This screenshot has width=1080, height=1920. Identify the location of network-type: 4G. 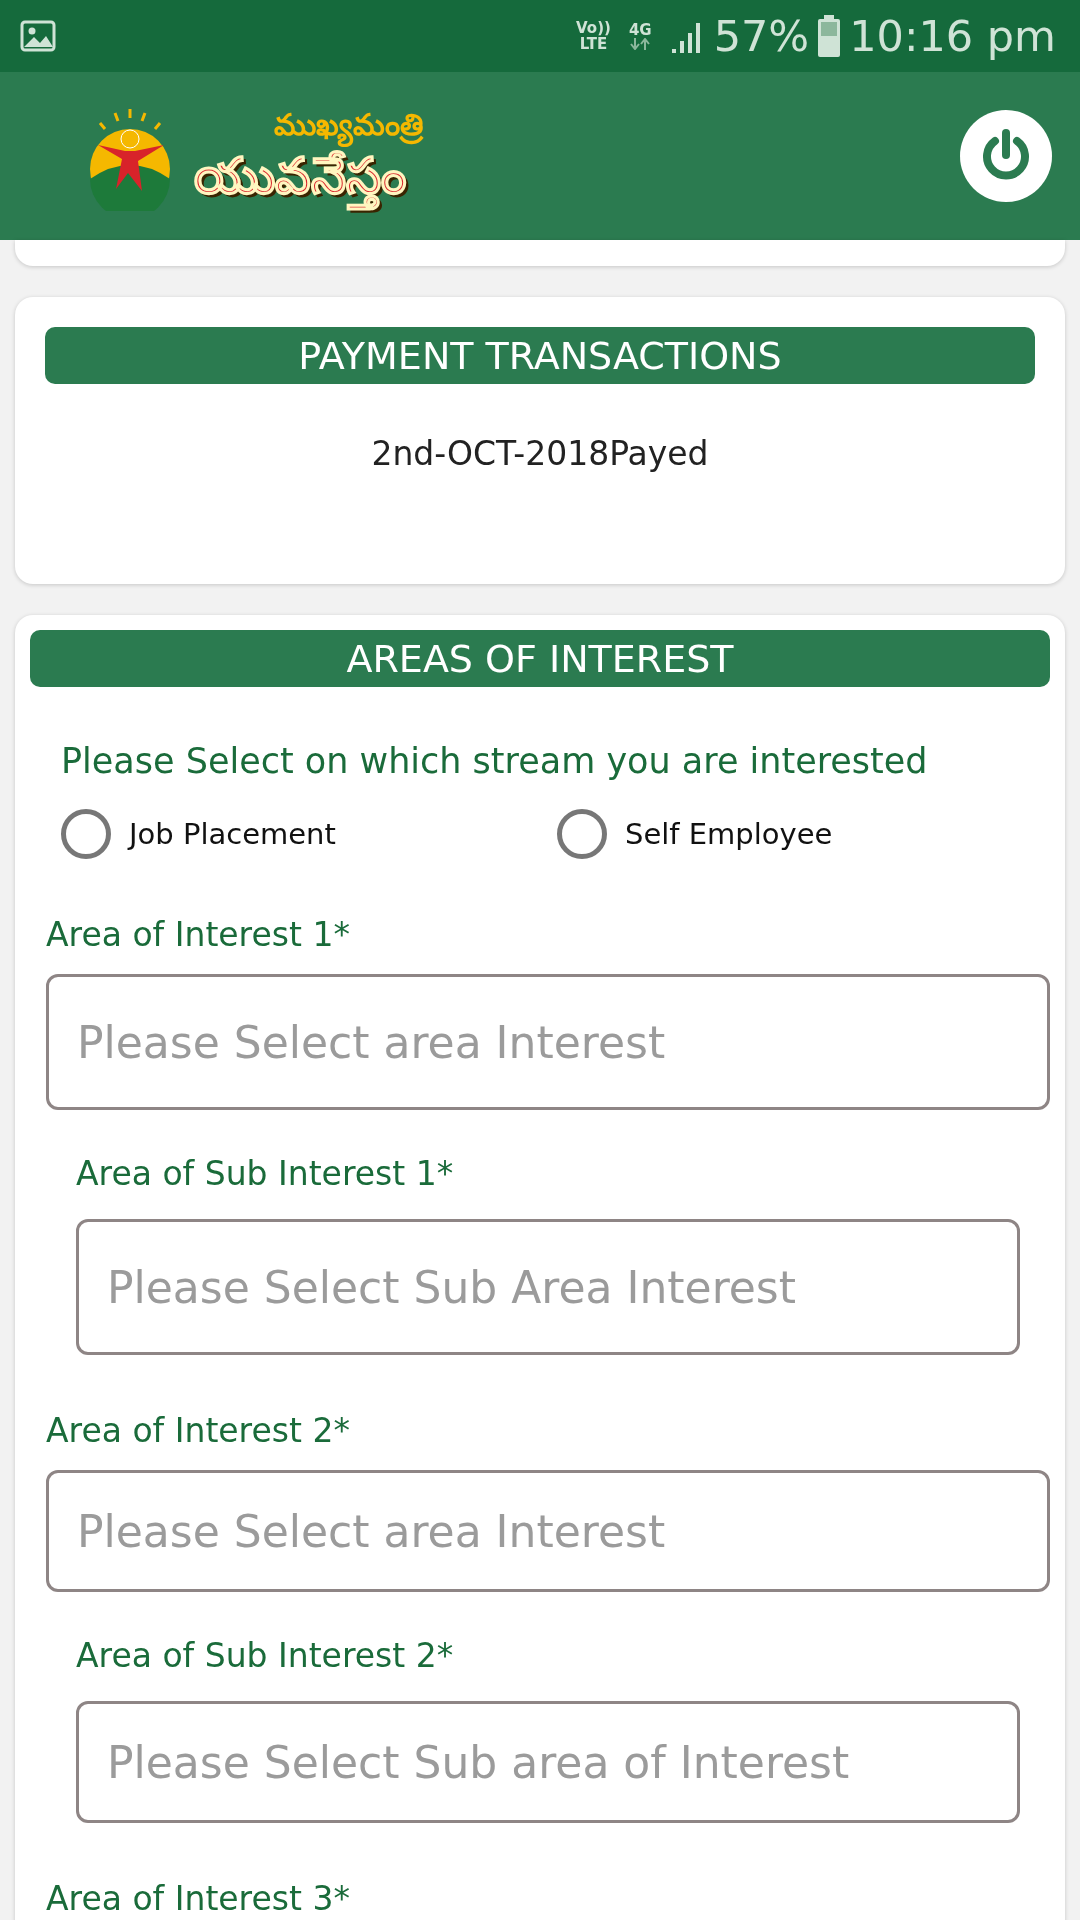
(640, 30).